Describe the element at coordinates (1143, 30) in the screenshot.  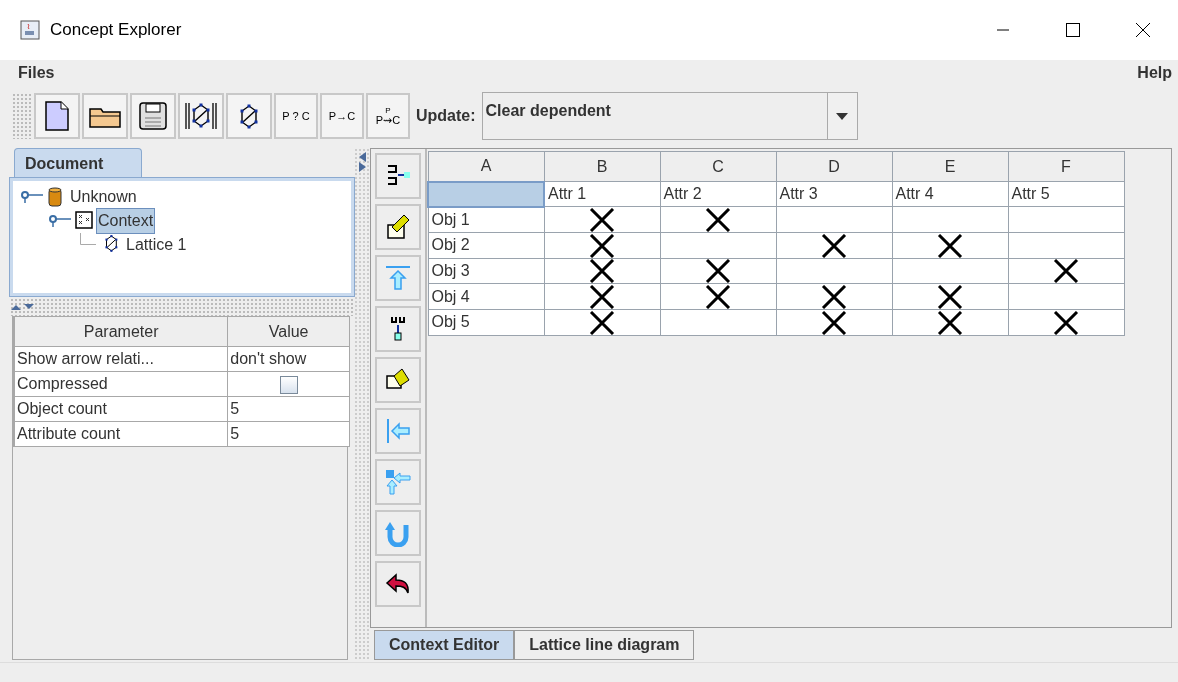
I see `close-icon` at that location.